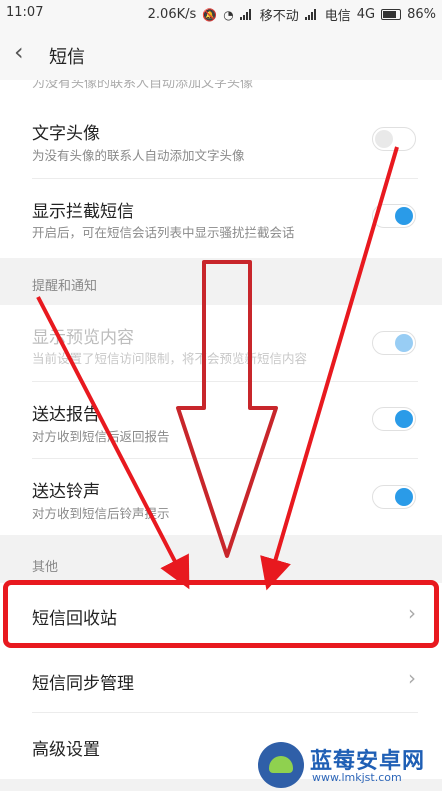 This screenshot has height=791, width=442. I want to click on android-logo-icon, so click(281, 765).